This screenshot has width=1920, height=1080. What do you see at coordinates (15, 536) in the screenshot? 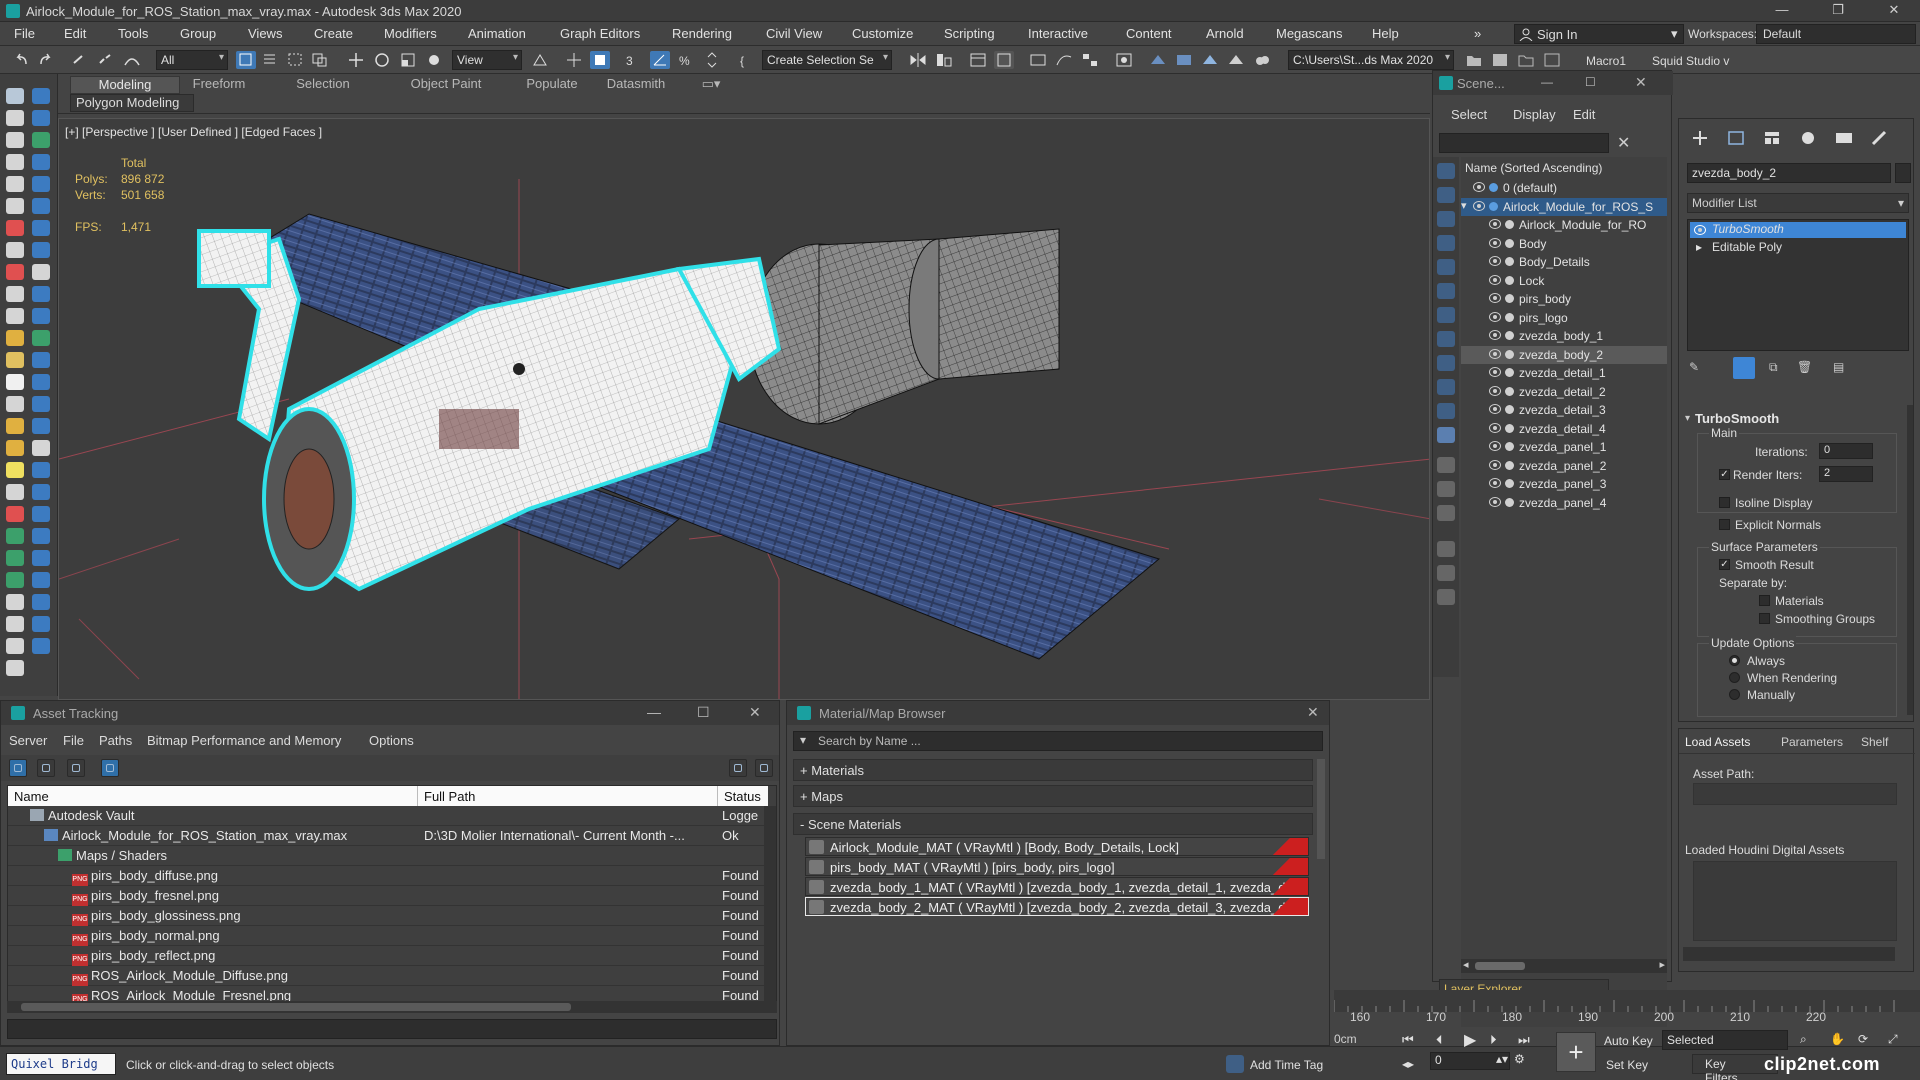
I see `tool-39-icon` at bounding box center [15, 536].